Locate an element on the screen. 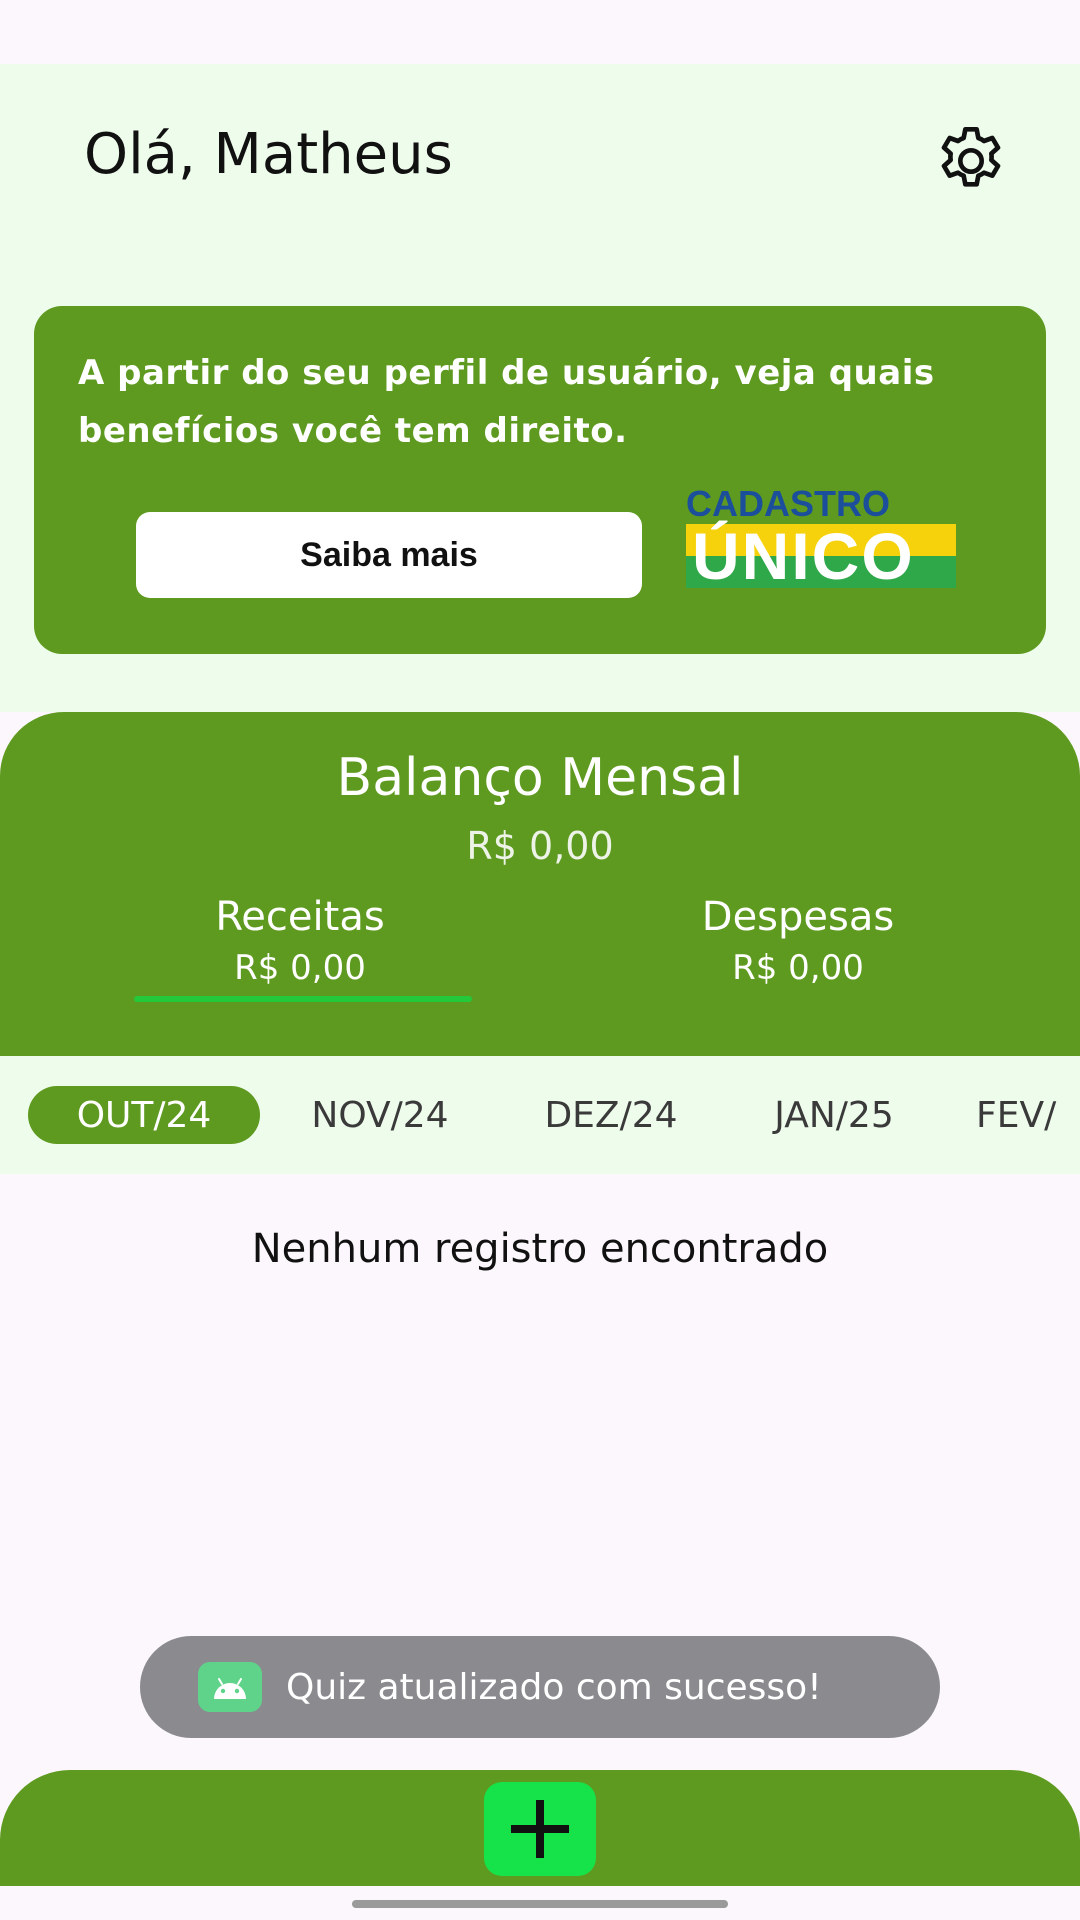 This screenshot has height=1920, width=1080. logo-text-bottom: ÚNICO is located at coordinates (803, 556).